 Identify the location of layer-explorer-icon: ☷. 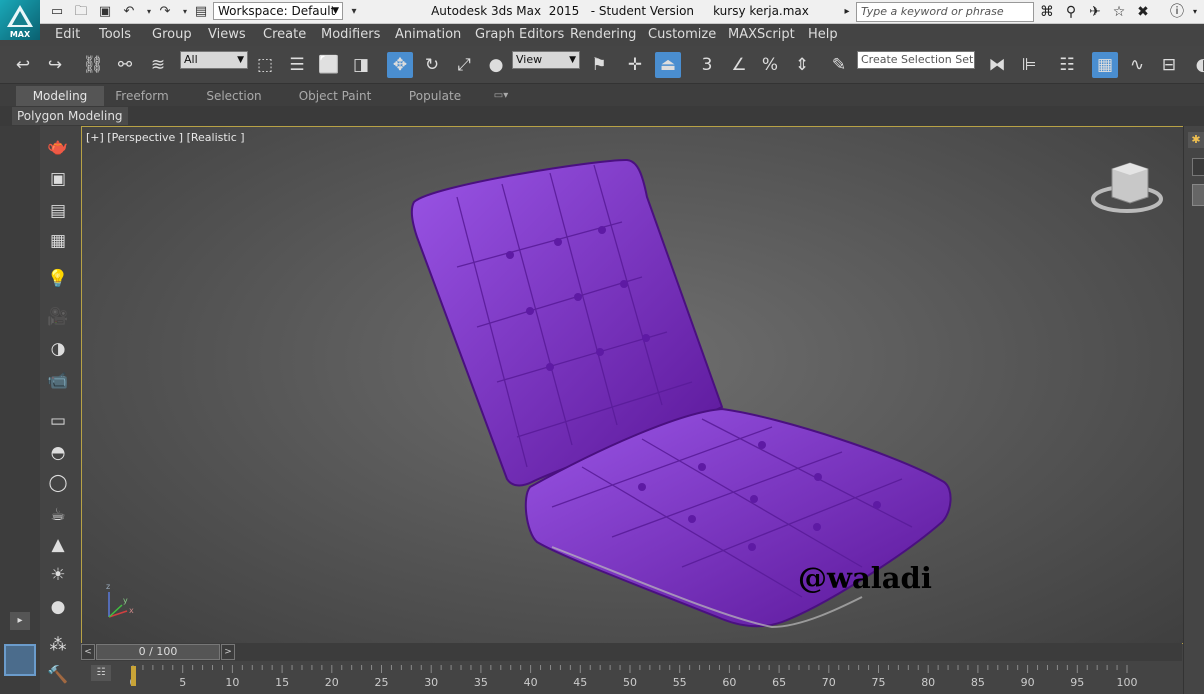
(1067, 65).